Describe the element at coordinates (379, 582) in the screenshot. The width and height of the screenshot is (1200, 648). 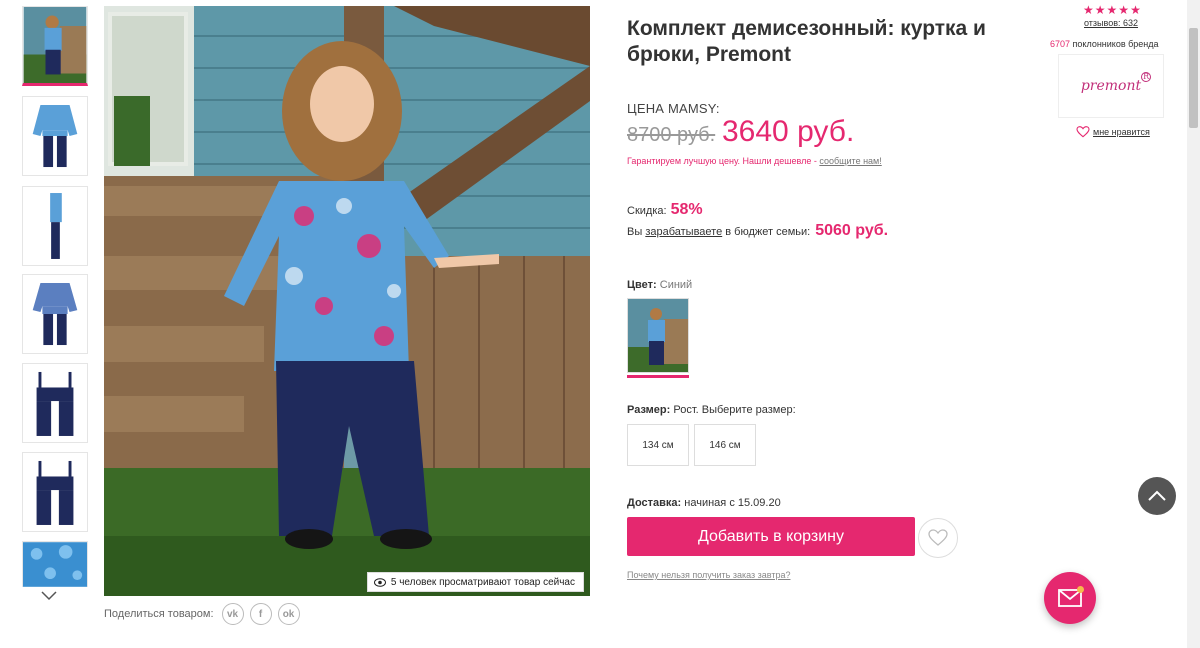
I see `eye-icon` at that location.